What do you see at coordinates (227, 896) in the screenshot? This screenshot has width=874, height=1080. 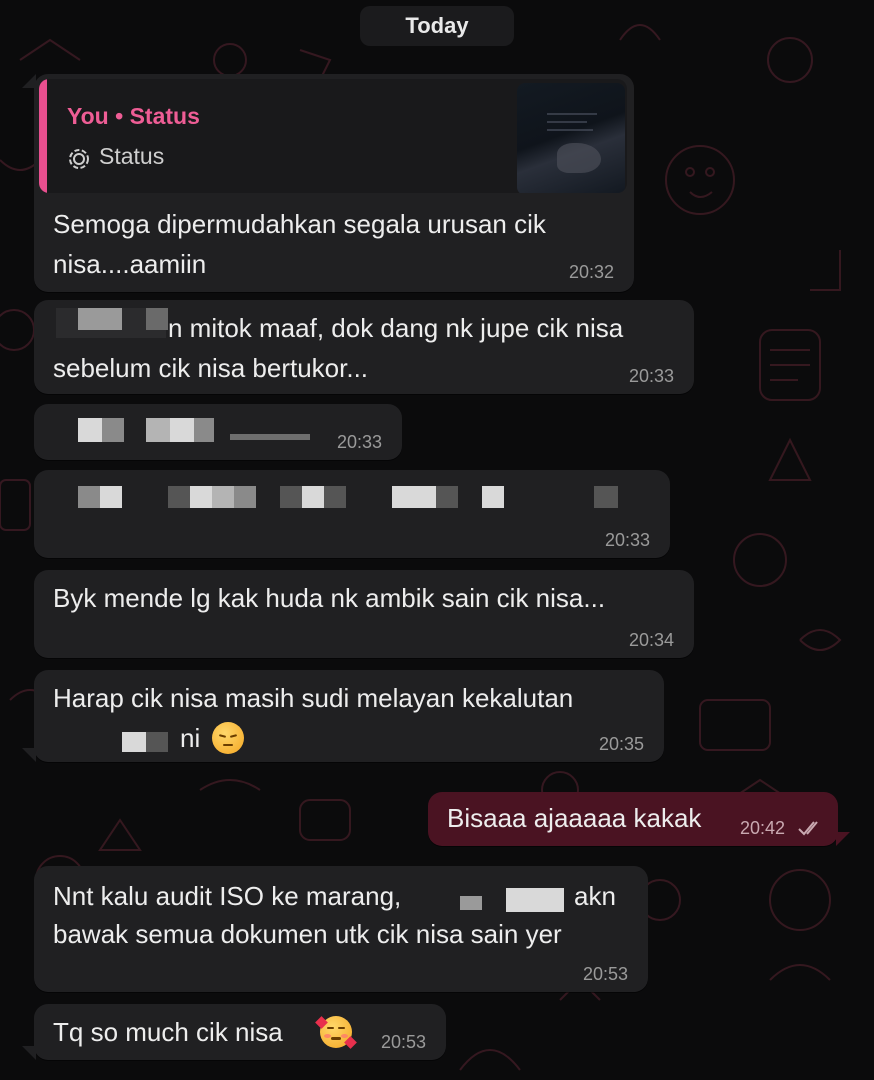 I see `message-text: Nnt kalu audit ISO ke marang,` at bounding box center [227, 896].